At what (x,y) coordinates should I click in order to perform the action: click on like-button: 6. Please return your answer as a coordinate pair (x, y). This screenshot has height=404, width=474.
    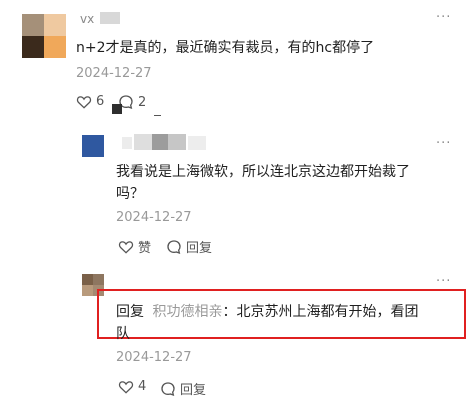
    Looking at the image, I should click on (90, 101).